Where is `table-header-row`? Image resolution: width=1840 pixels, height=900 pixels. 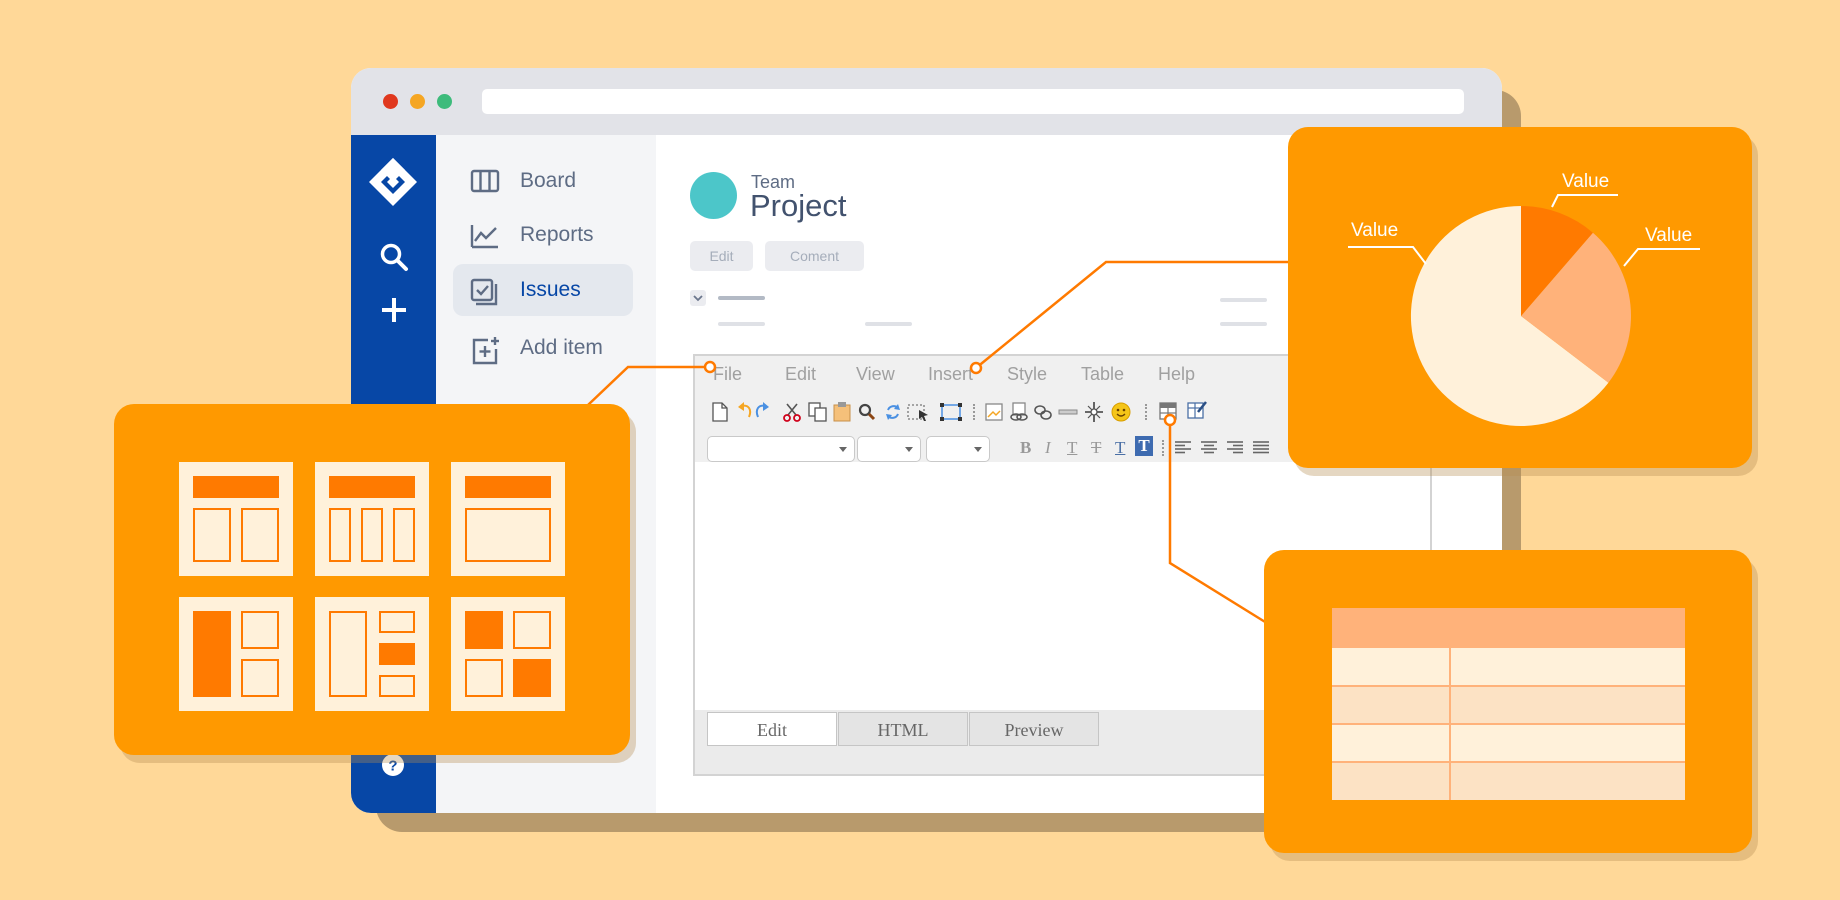 table-header-row is located at coordinates (1508, 628).